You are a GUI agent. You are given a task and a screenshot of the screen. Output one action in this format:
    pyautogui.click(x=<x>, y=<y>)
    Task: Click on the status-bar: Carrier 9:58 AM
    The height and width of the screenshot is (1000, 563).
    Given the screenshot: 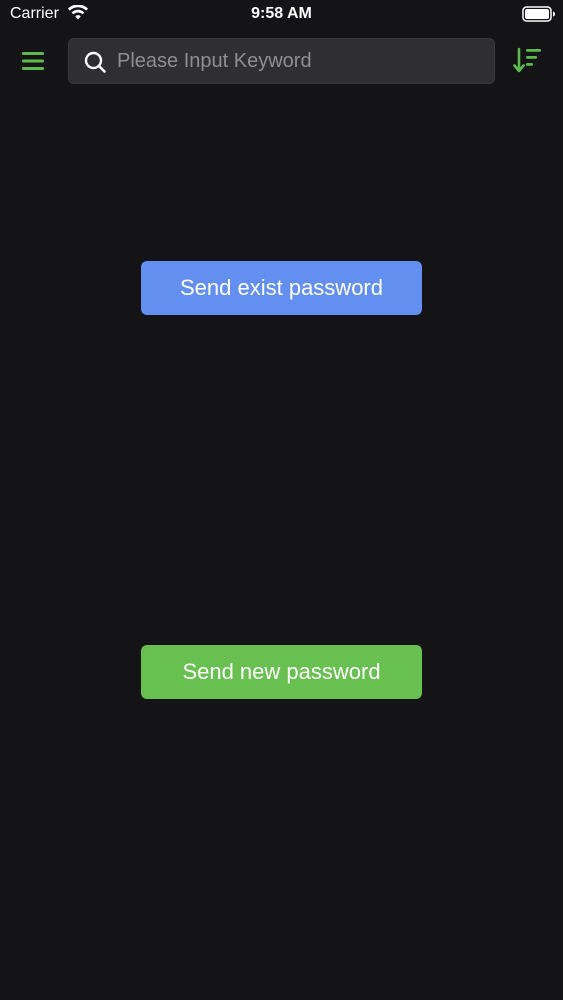 What is the action you would take?
    pyautogui.click(x=281, y=15)
    